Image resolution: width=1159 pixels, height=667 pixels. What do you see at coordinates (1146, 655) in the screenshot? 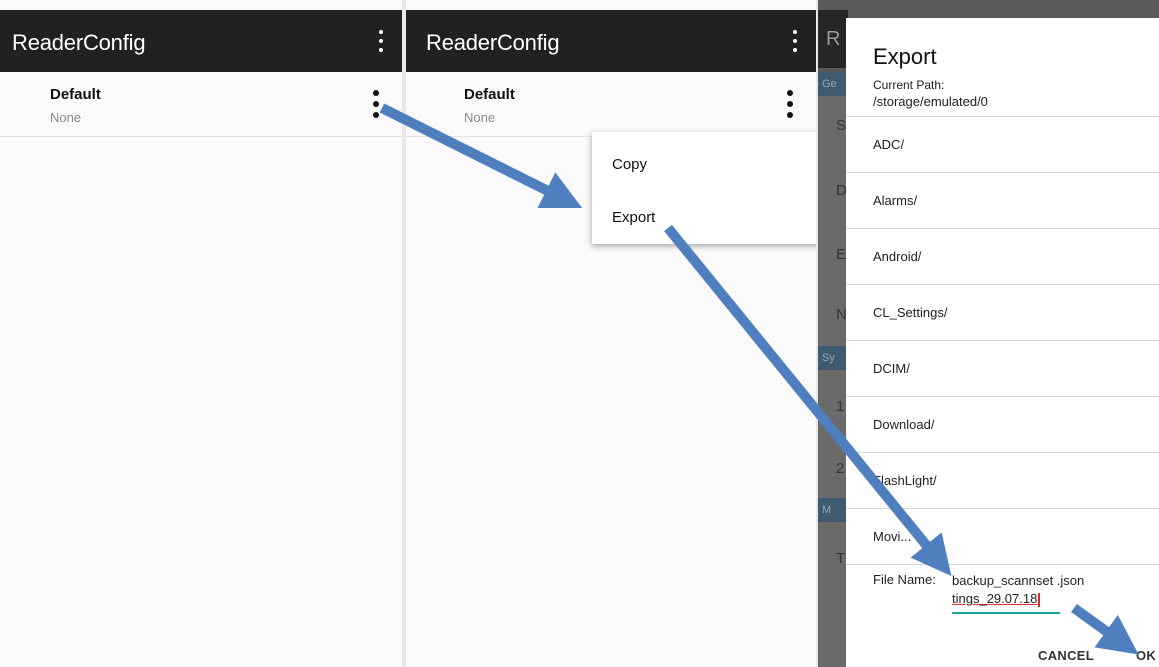
I see `ok-button: OK` at bounding box center [1146, 655].